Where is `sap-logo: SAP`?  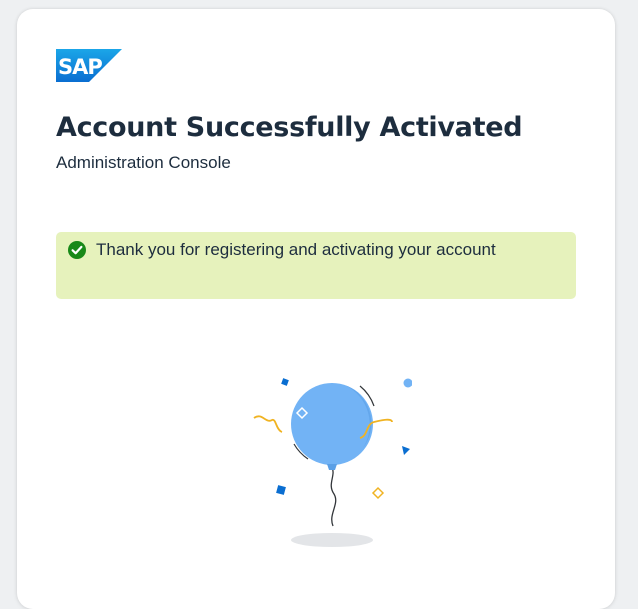 sap-logo: SAP is located at coordinates (89, 65).